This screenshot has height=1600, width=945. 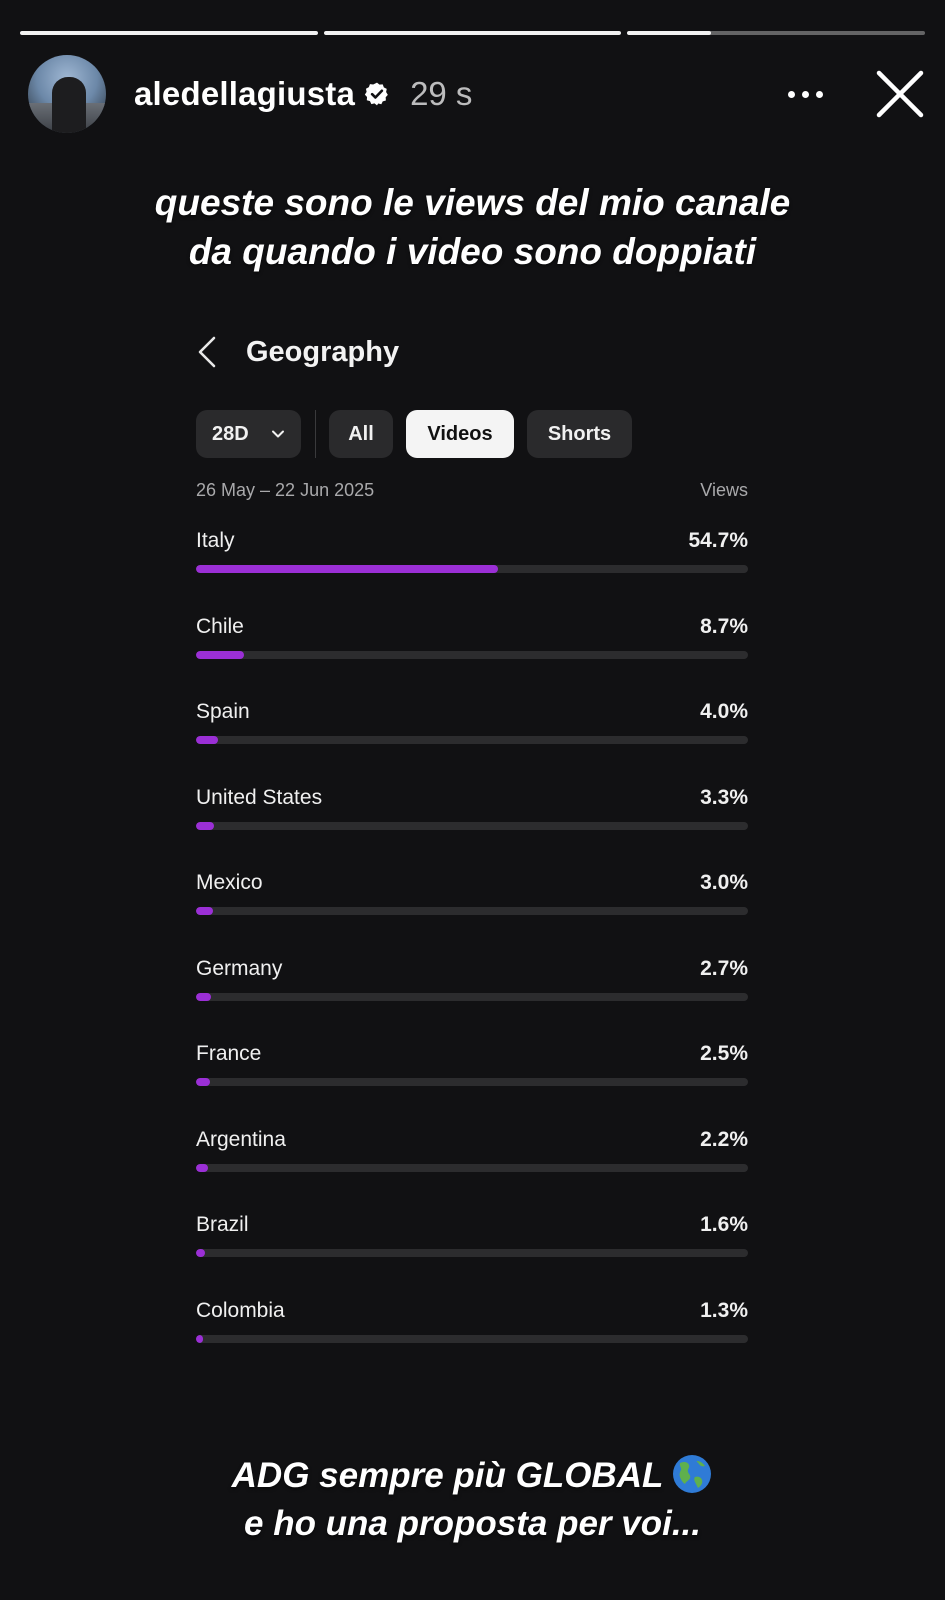 I want to click on country-row: Argentina 2.2%, so click(x=472, y=1169).